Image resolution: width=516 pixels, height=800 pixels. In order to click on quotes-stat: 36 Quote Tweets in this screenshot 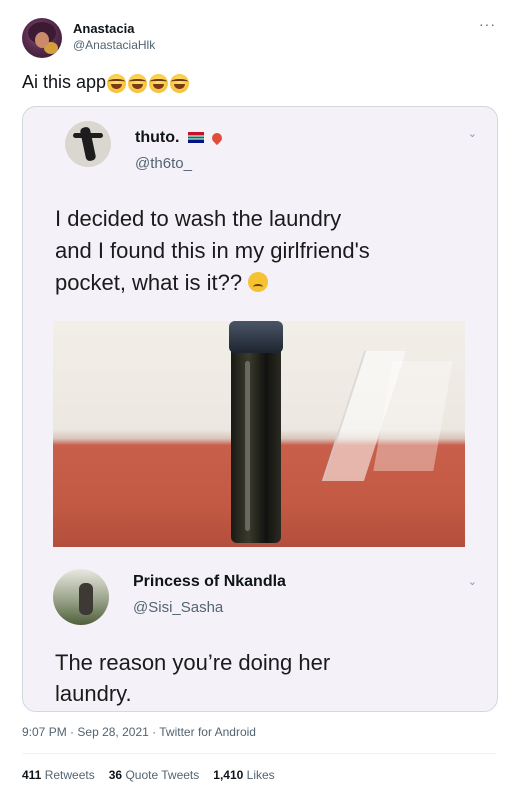, I will do `click(154, 775)`.